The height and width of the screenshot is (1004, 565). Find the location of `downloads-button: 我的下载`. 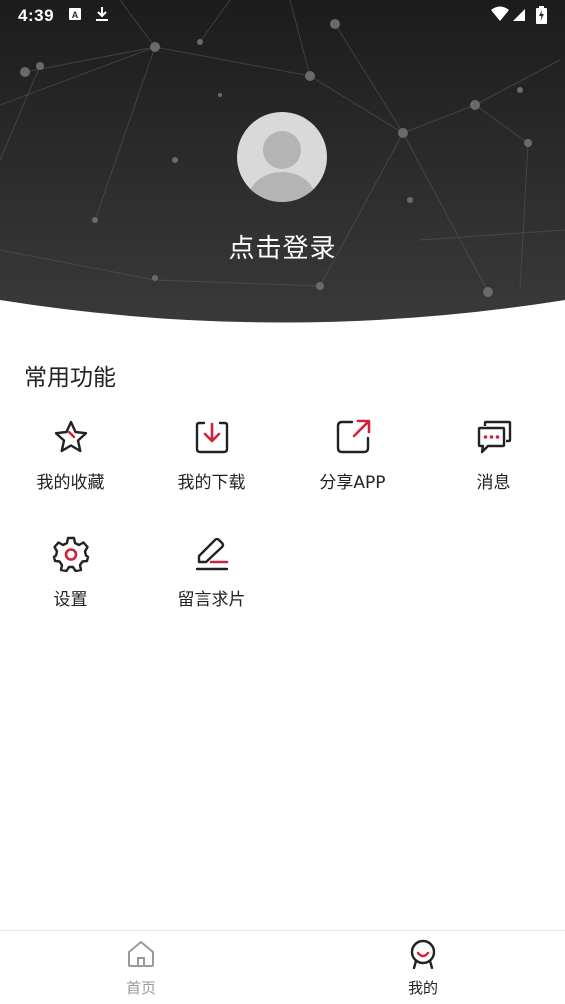

downloads-button: 我的下载 is located at coordinates (211, 468).